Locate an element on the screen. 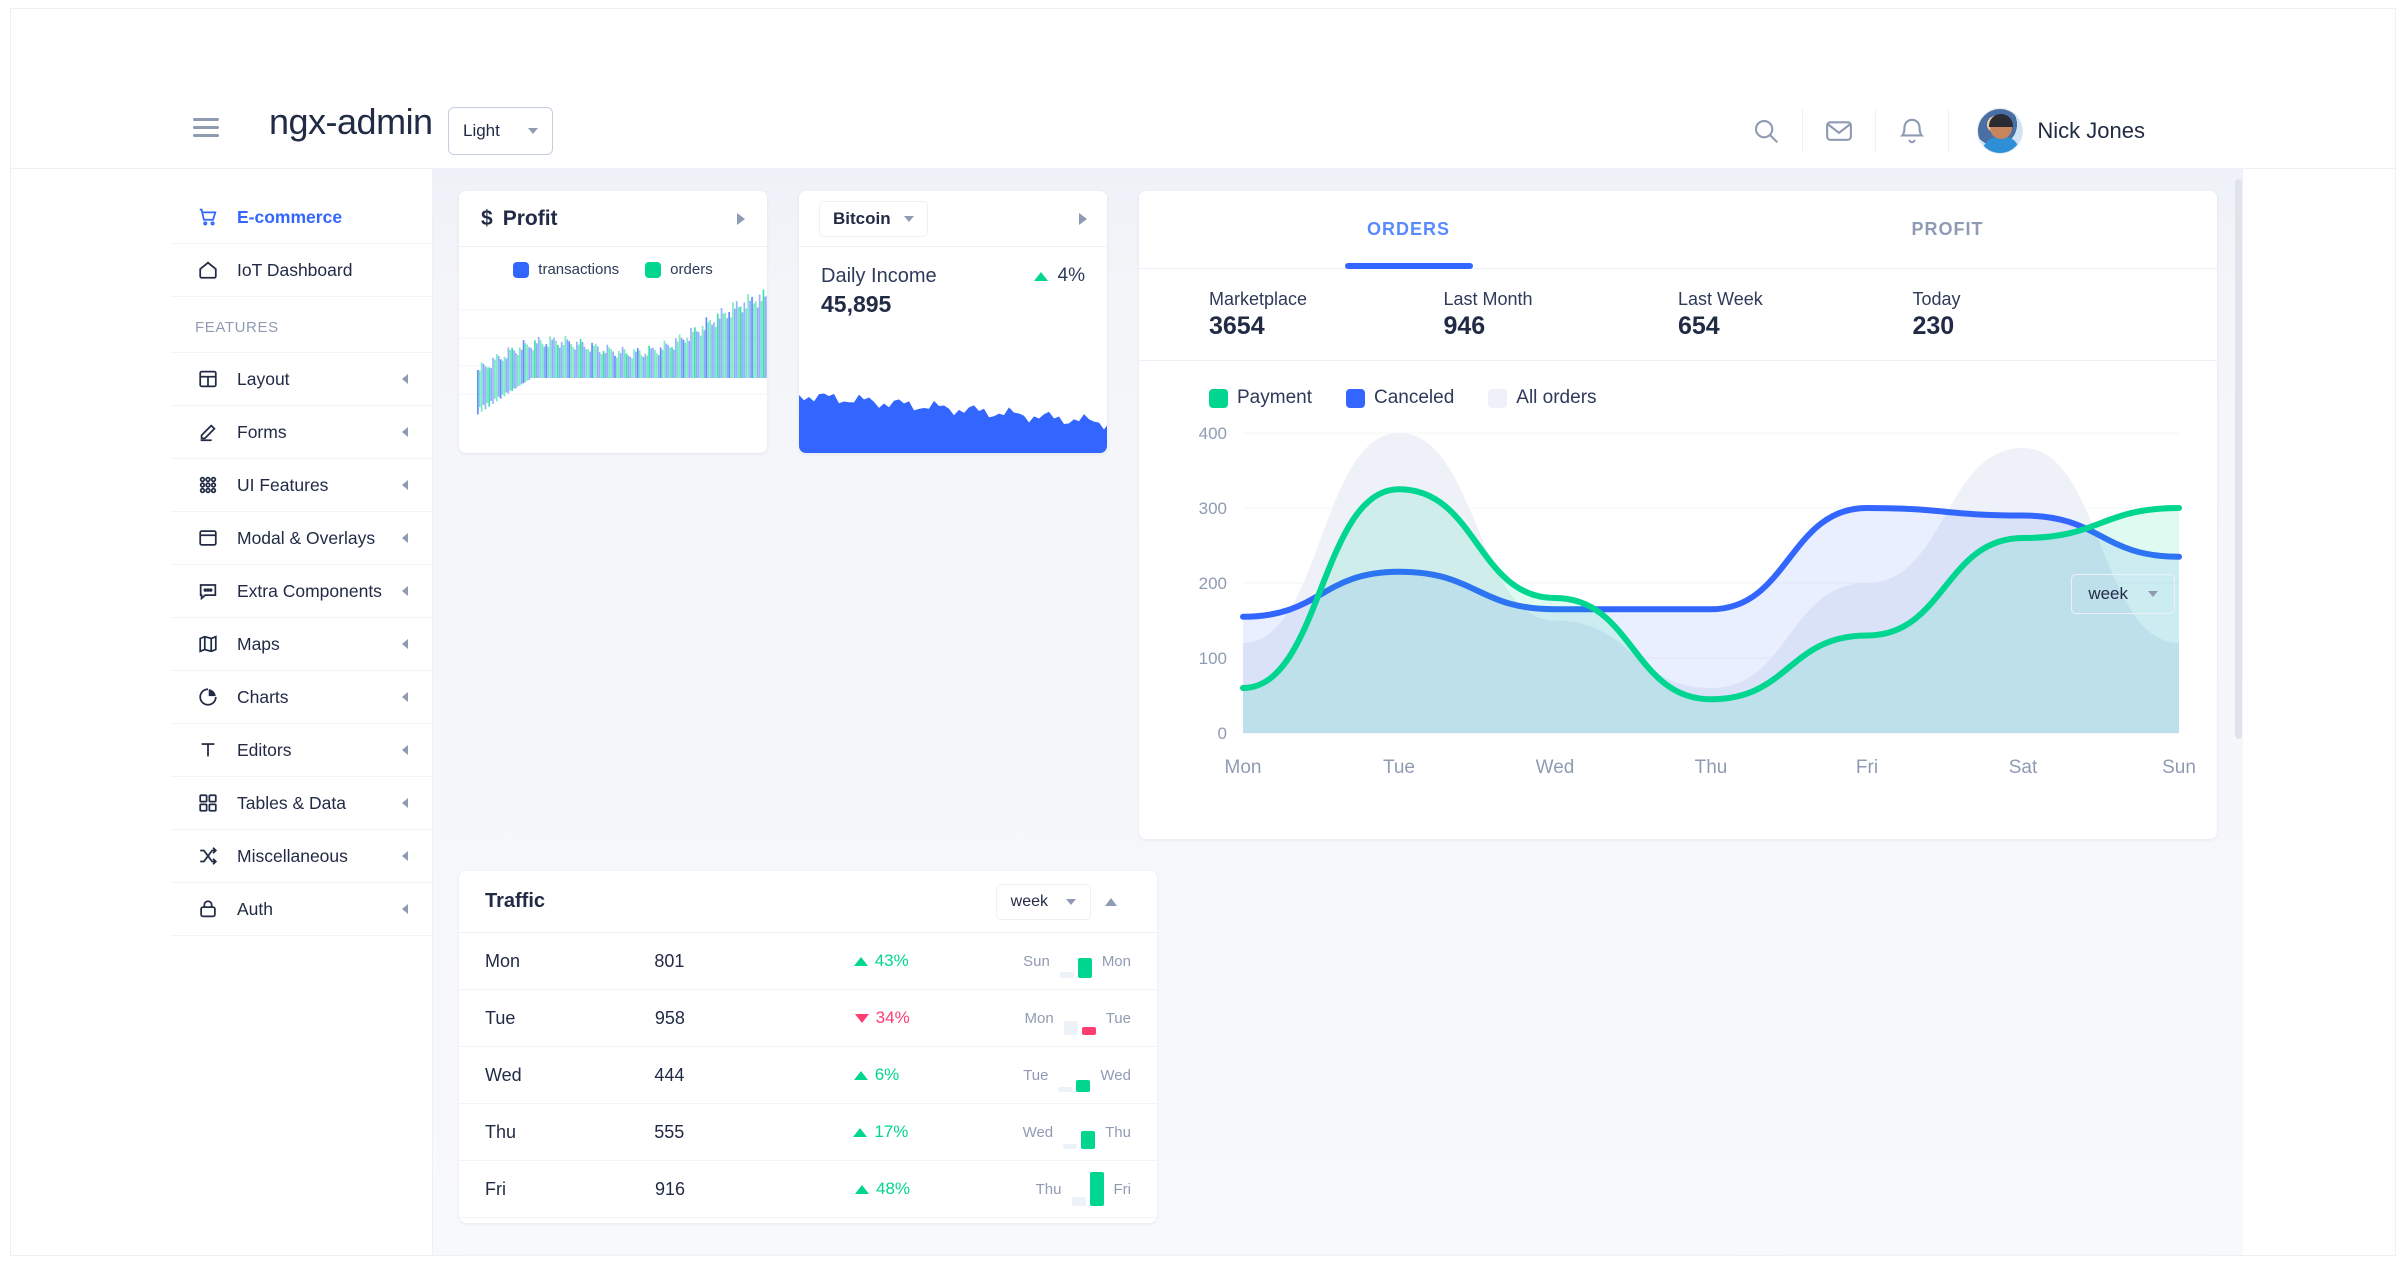  triangle-up-icon is located at coordinates (862, 1189).